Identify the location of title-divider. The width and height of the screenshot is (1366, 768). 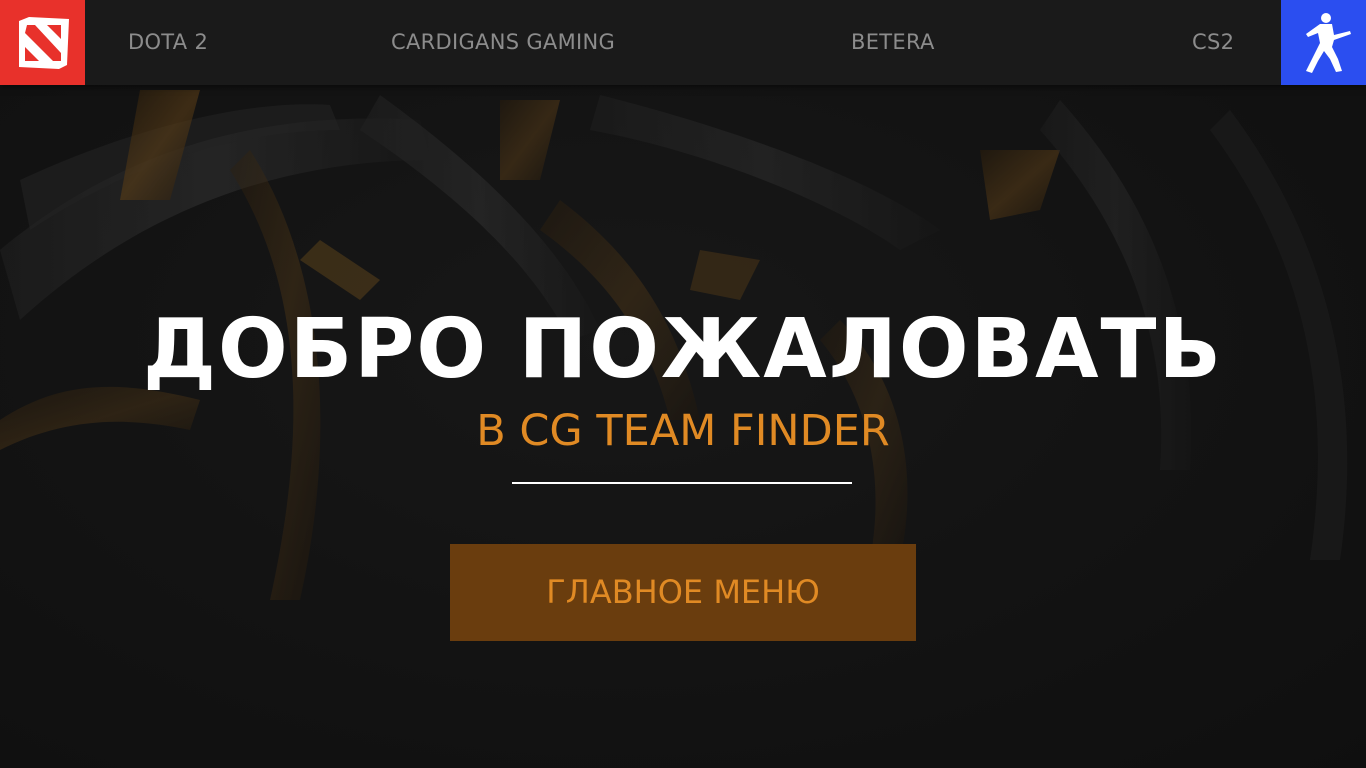
(682, 483).